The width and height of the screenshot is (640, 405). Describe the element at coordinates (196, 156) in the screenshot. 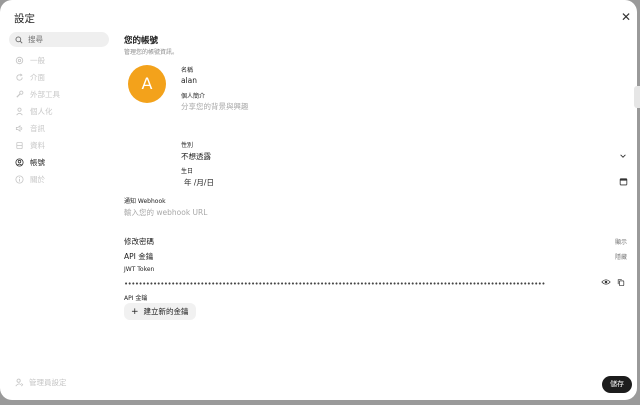

I see `gender-select: 不想透露` at that location.